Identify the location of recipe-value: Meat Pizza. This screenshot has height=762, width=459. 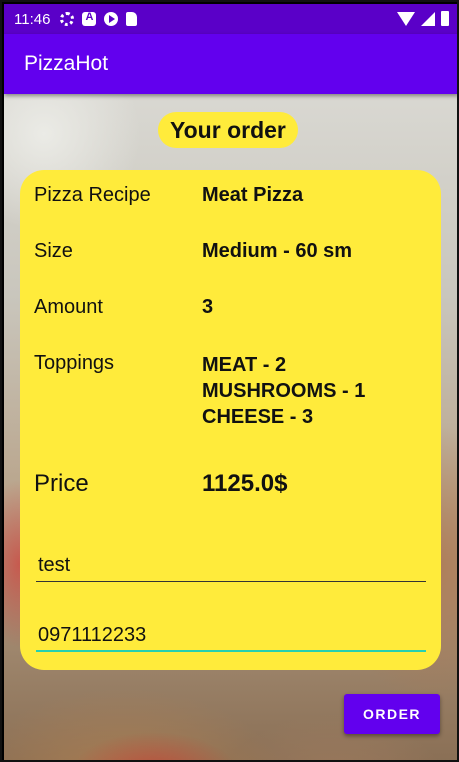
(253, 195).